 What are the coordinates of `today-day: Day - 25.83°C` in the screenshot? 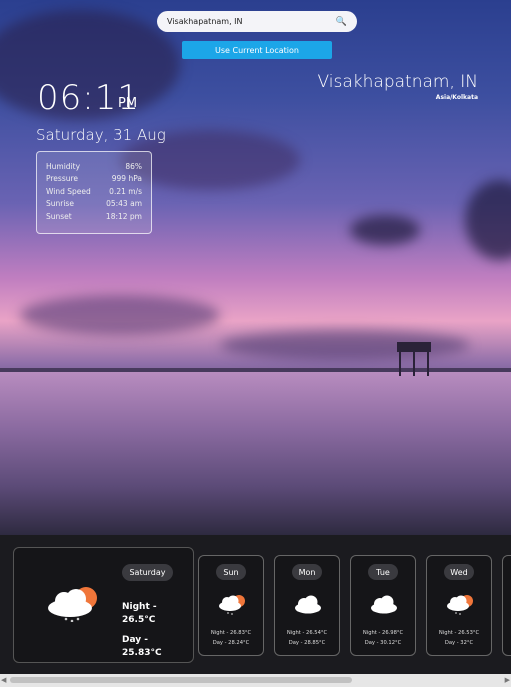 It's located at (142, 647).